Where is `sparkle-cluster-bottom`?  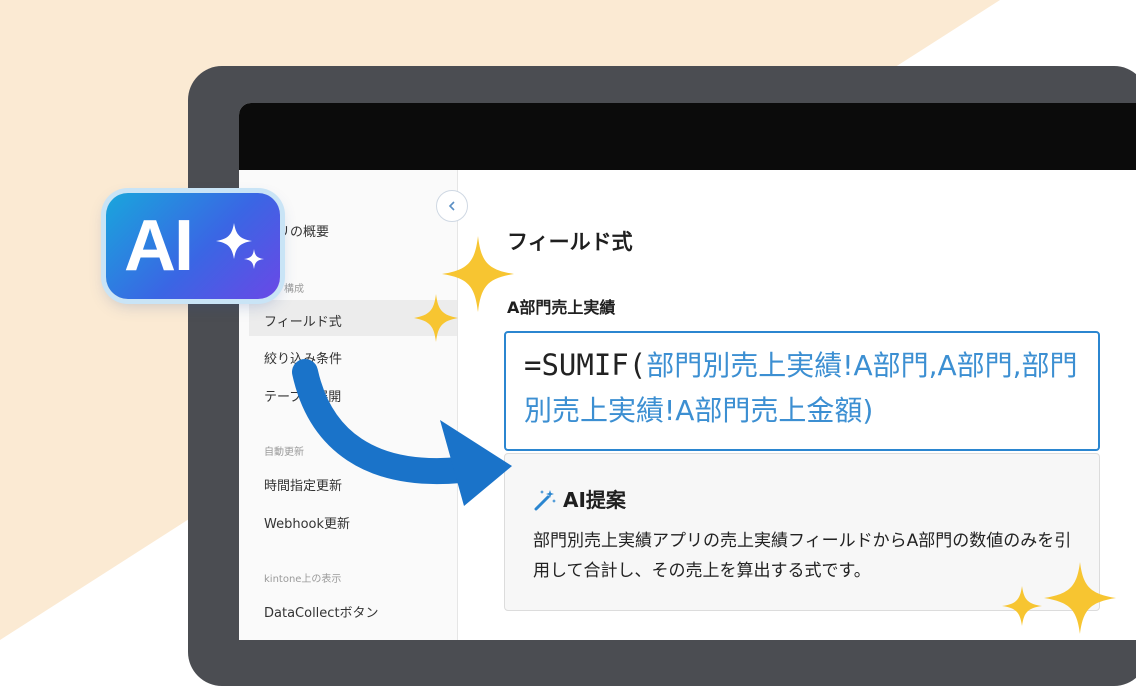
sparkle-cluster-bottom is located at coordinates (1059, 598).